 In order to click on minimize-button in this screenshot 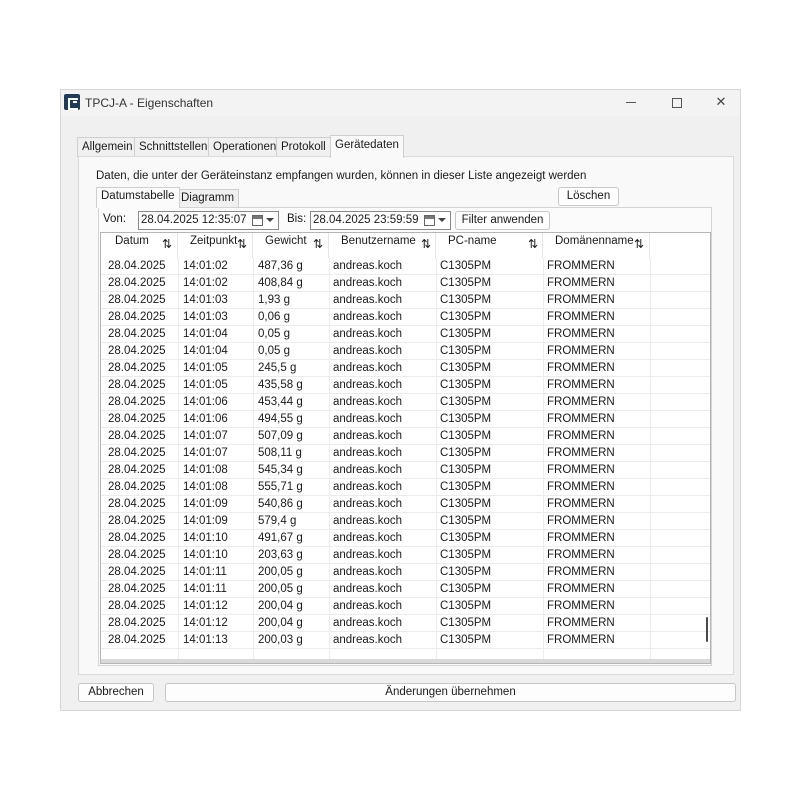, I will do `click(631, 103)`.